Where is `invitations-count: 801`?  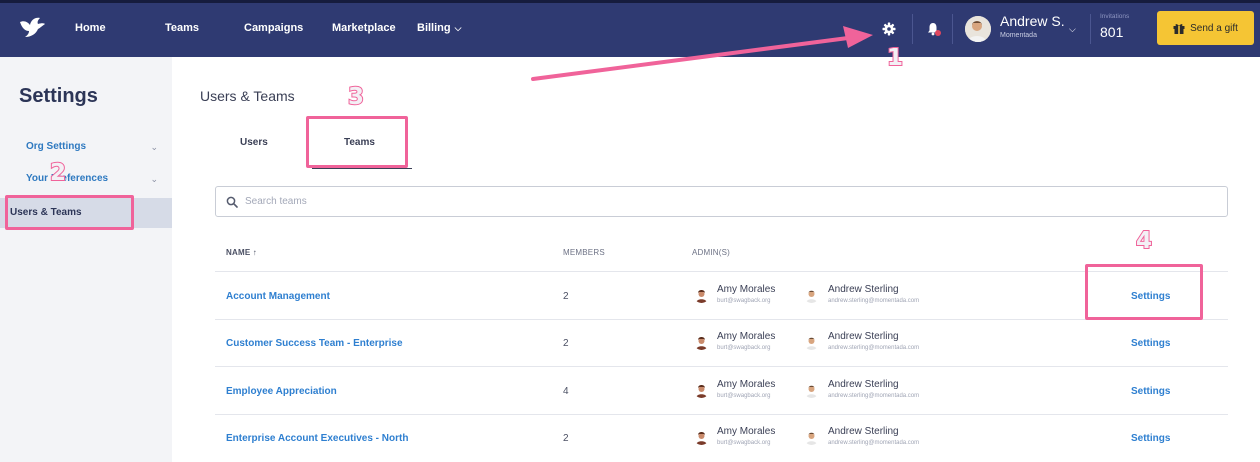 invitations-count: 801 is located at coordinates (1112, 32).